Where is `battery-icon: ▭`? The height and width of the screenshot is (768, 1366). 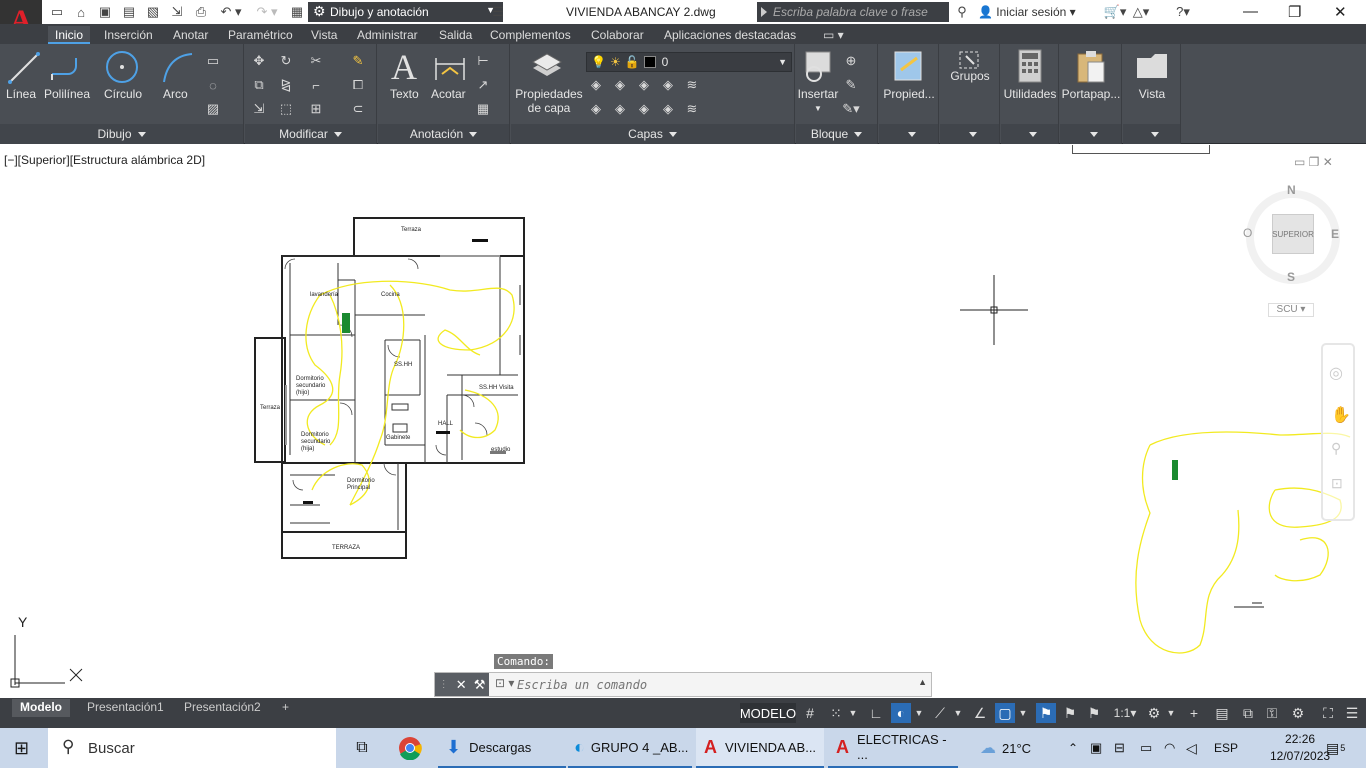
battery-icon: ▭ is located at coordinates (1146, 748).